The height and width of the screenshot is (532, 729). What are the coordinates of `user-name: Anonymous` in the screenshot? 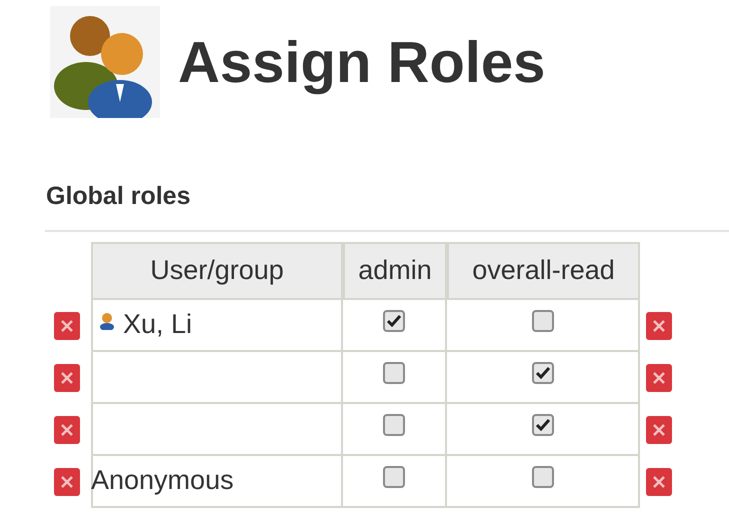 It's located at (162, 480).